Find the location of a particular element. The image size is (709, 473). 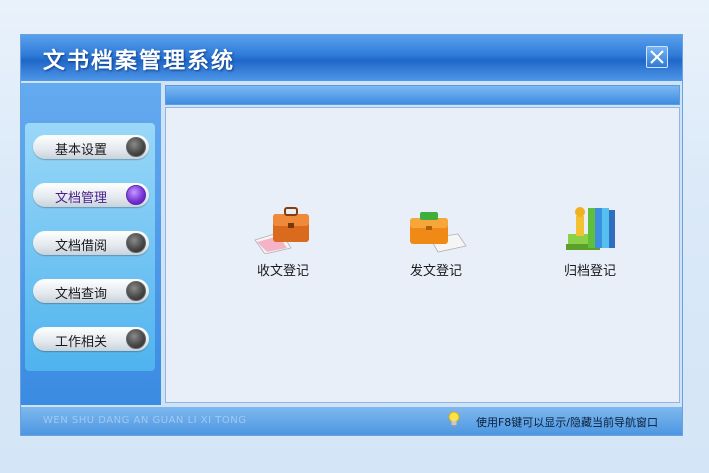

archive-binders-icon is located at coordinates (590, 228).